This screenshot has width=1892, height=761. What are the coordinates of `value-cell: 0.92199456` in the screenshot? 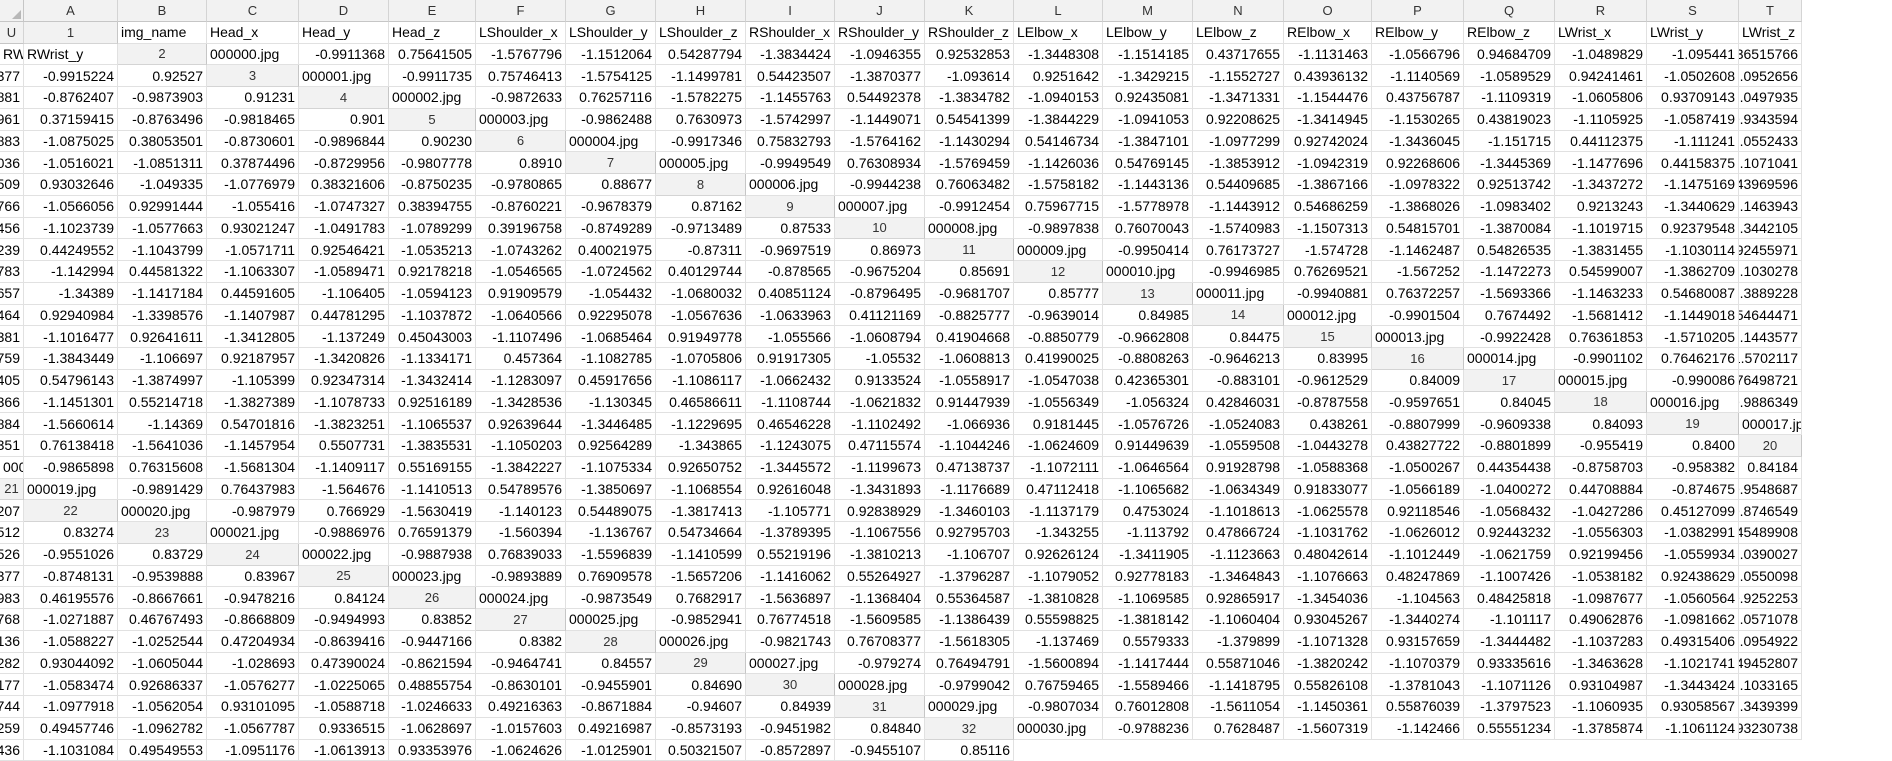 It's located at (1601, 554).